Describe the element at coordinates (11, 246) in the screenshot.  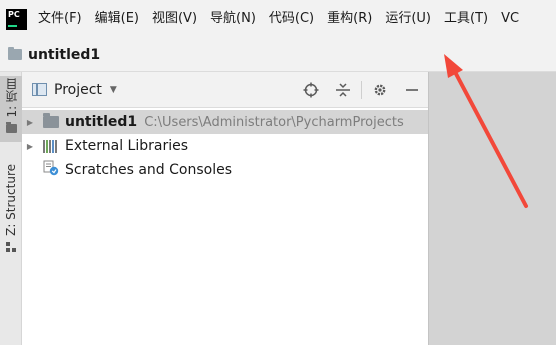
I see `structure-icon` at that location.